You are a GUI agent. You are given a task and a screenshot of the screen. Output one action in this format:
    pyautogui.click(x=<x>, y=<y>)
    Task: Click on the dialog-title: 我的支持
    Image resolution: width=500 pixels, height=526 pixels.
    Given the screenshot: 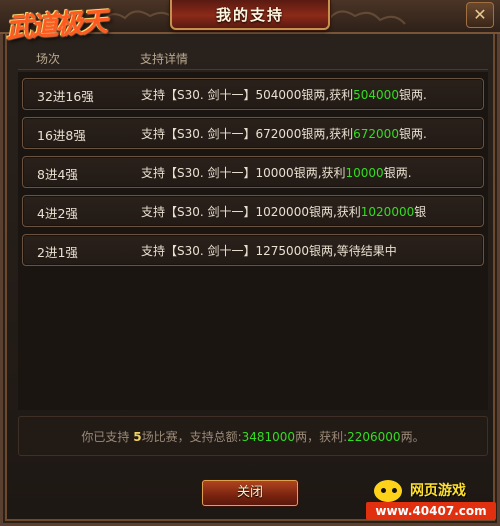 What is the action you would take?
    pyautogui.click(x=249, y=15)
    